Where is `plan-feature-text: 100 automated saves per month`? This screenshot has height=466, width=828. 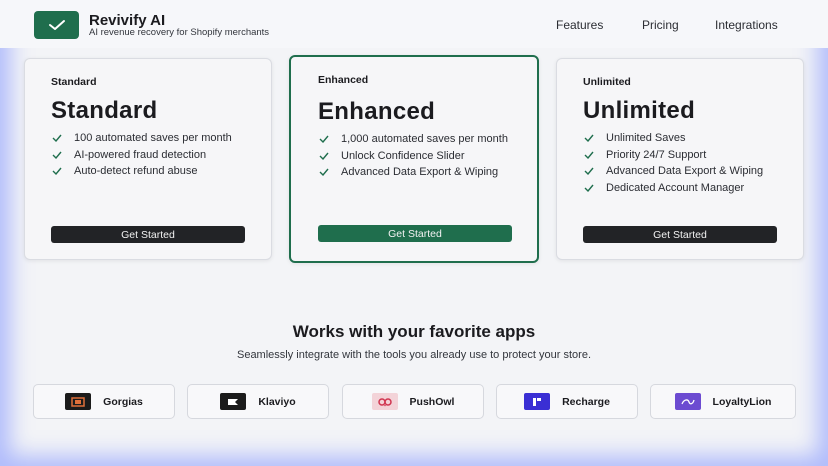
plan-feature-text: 100 automated saves per month is located at coordinates (153, 138).